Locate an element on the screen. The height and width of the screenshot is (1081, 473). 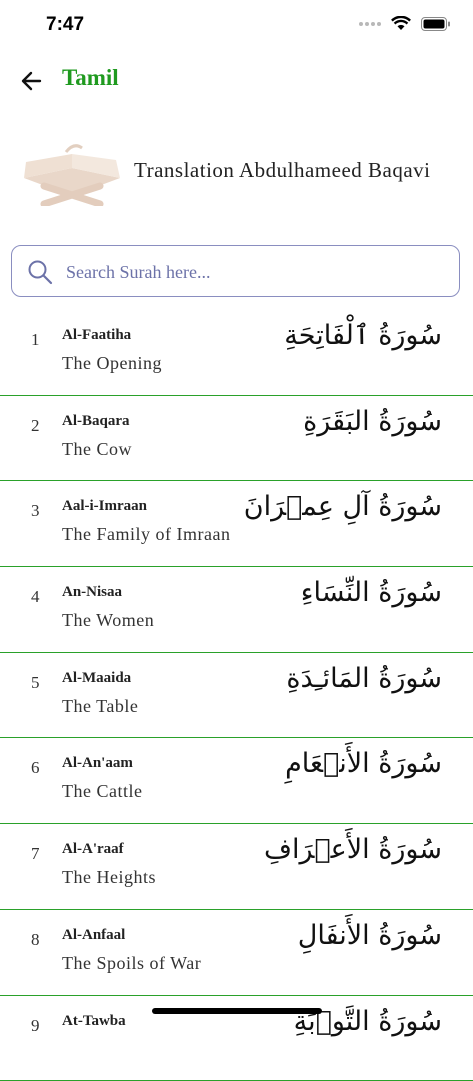
back-arrow-icon is located at coordinates (32, 81).